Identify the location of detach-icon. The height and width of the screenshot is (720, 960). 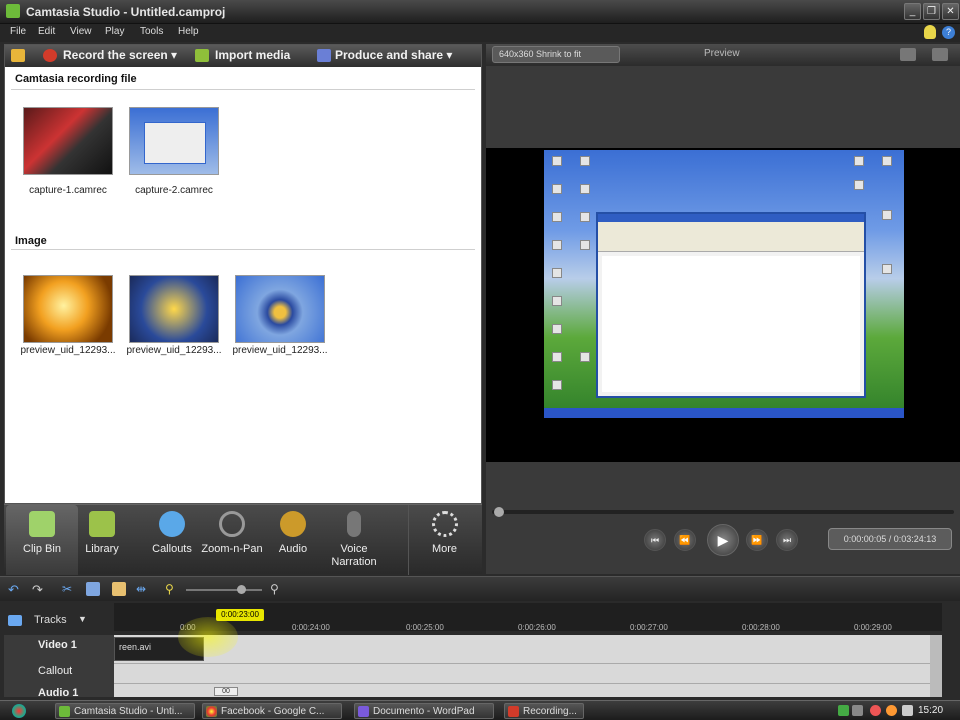
(940, 54).